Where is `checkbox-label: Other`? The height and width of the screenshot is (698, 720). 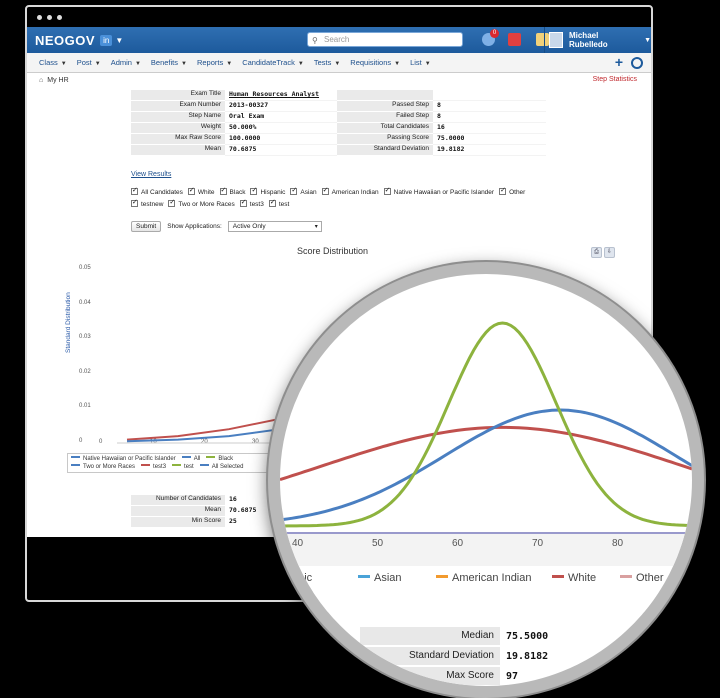
checkbox-label: Other is located at coordinates (517, 192).